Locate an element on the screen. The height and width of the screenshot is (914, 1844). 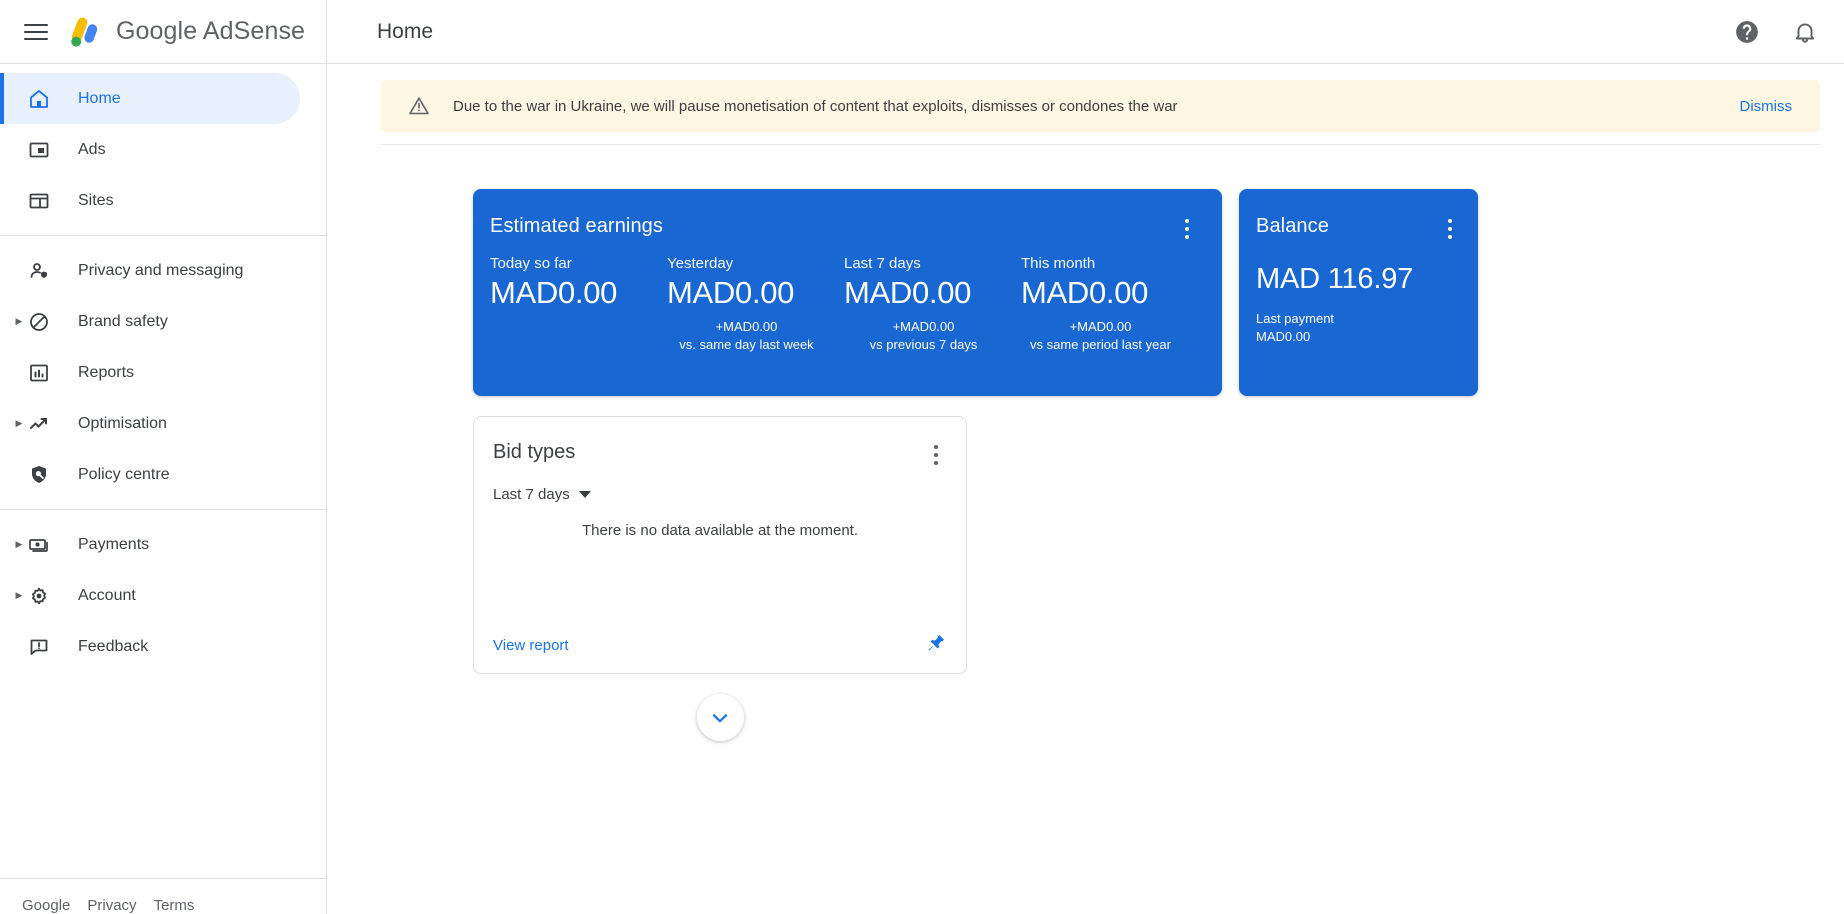
sidebar-item-reports: Reports is located at coordinates (150, 372).